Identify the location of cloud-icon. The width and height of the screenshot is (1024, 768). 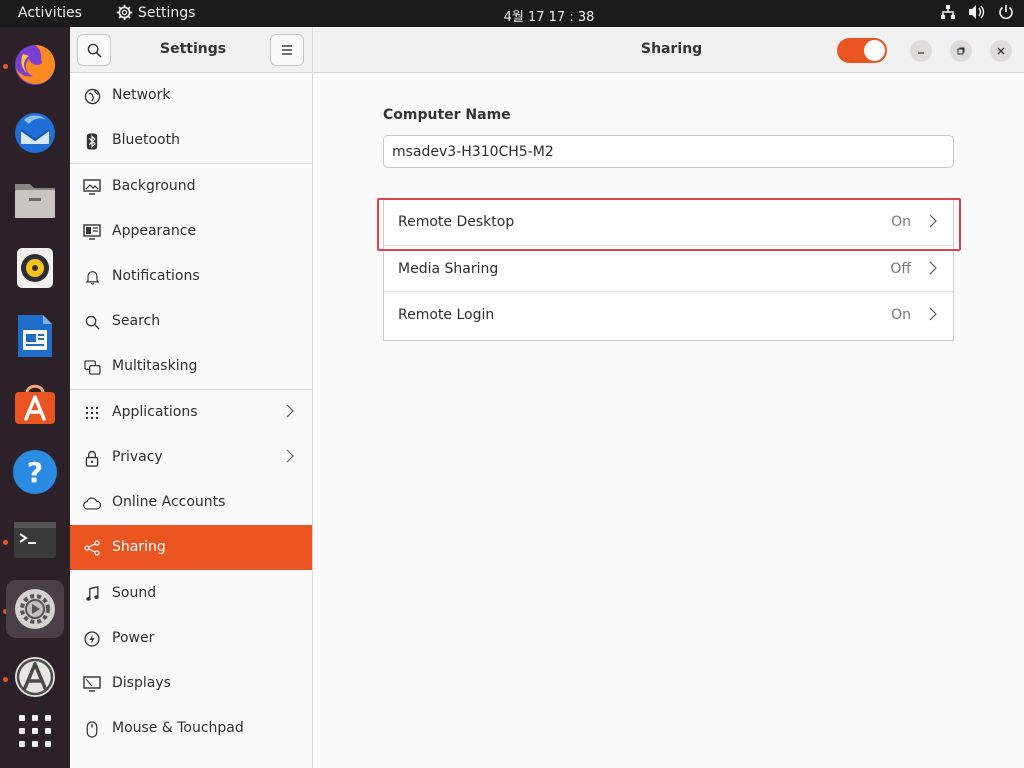
(92, 503).